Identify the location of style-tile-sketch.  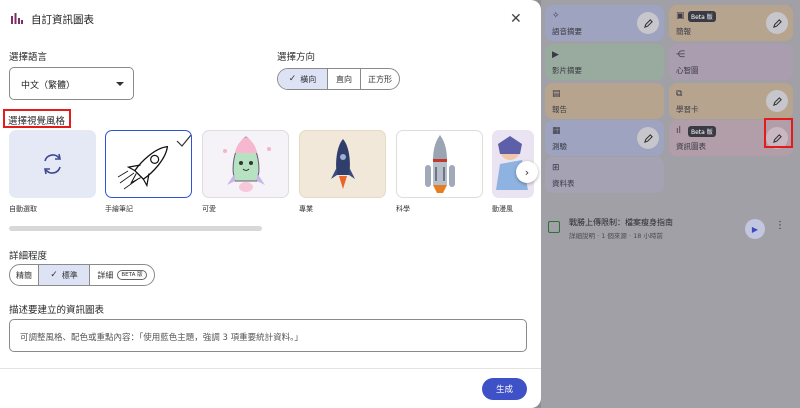
(148, 164).